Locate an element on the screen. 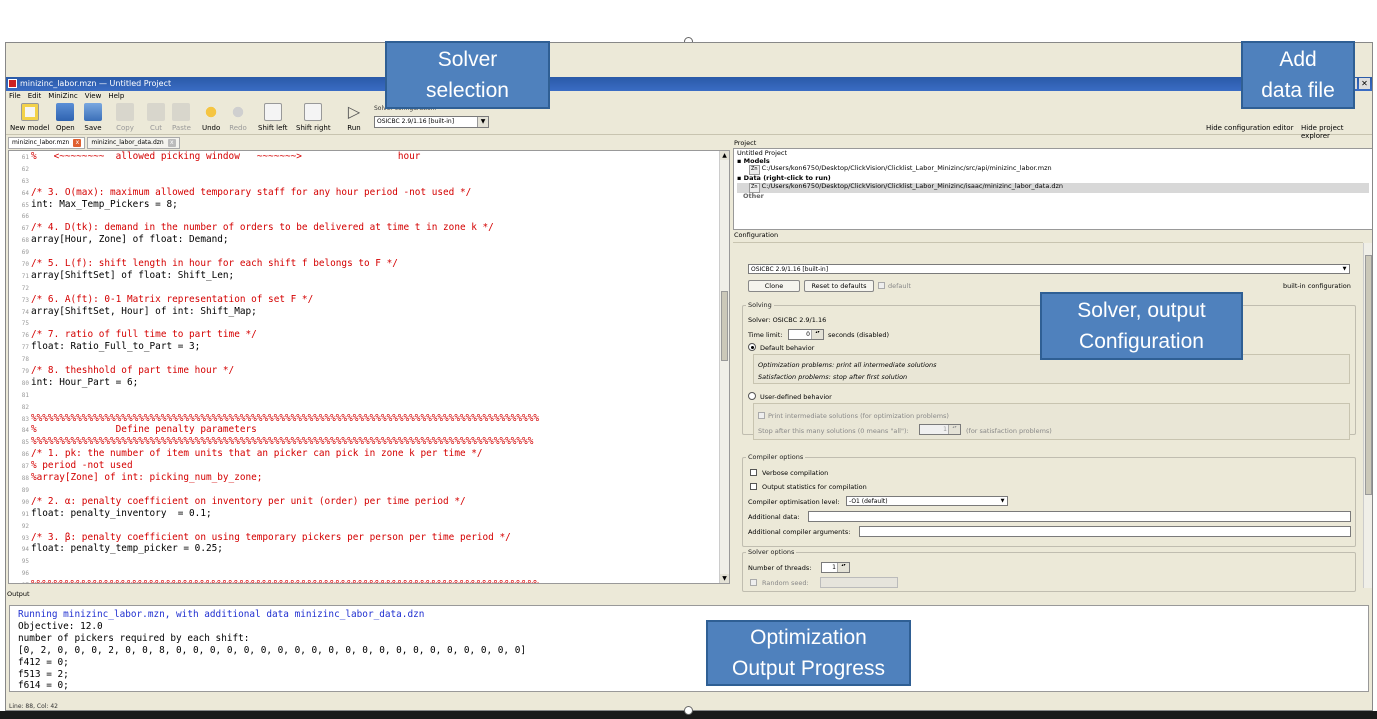  redo-label: Redo is located at coordinates (238, 128).